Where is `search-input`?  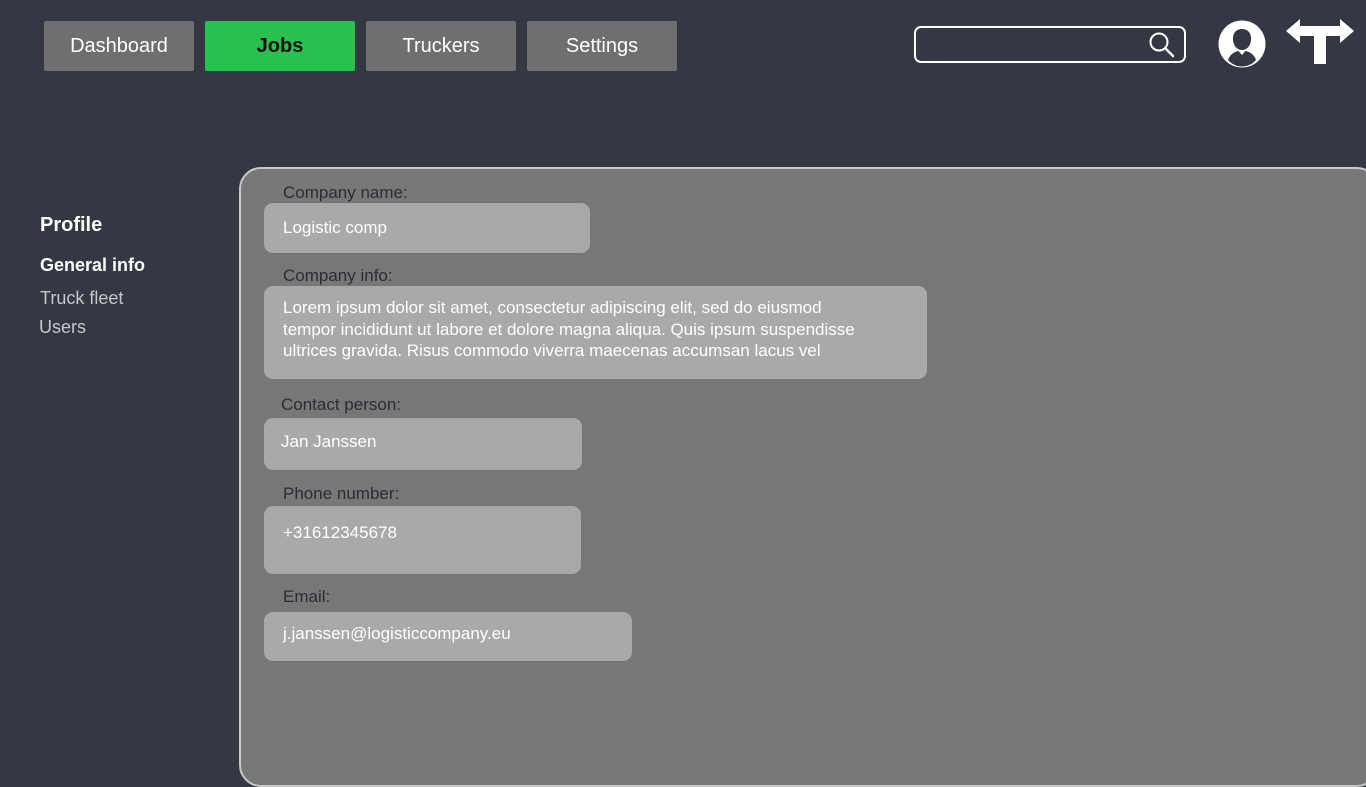 search-input is located at coordinates (1036, 45).